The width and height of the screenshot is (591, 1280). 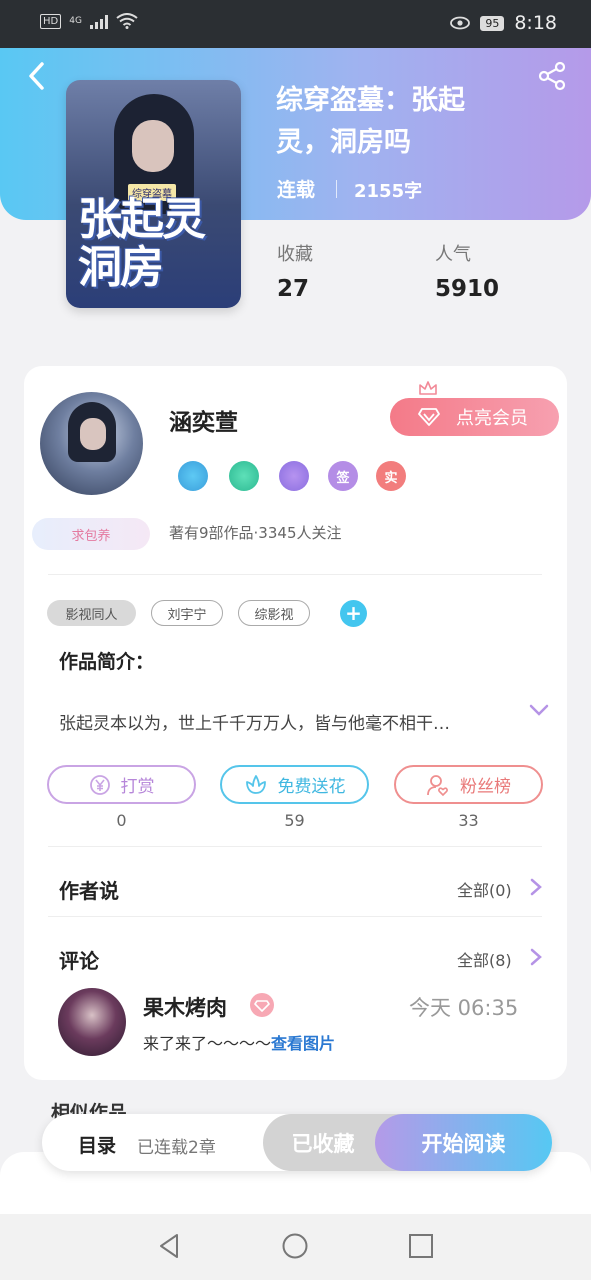 I want to click on commenter-avatar, so click(x=92, y=1022).